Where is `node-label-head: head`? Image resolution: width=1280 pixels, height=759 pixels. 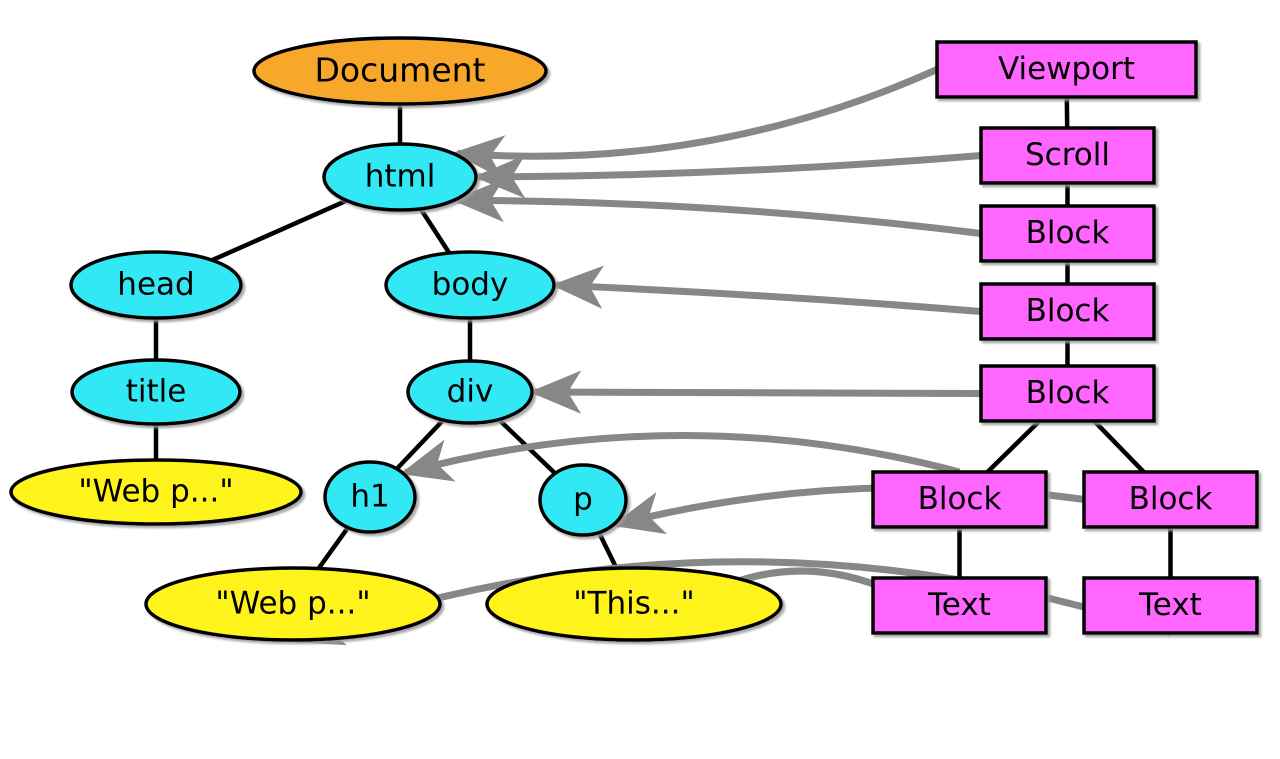 node-label-head: head is located at coordinates (155, 285).